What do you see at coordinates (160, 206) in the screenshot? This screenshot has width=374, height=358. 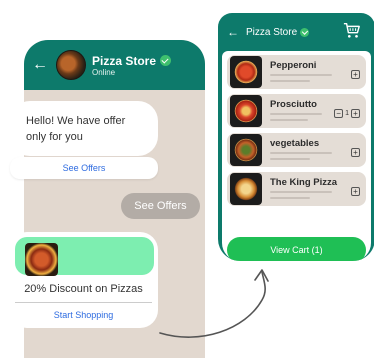 I see `reply-message-bubble: See Offers` at bounding box center [160, 206].